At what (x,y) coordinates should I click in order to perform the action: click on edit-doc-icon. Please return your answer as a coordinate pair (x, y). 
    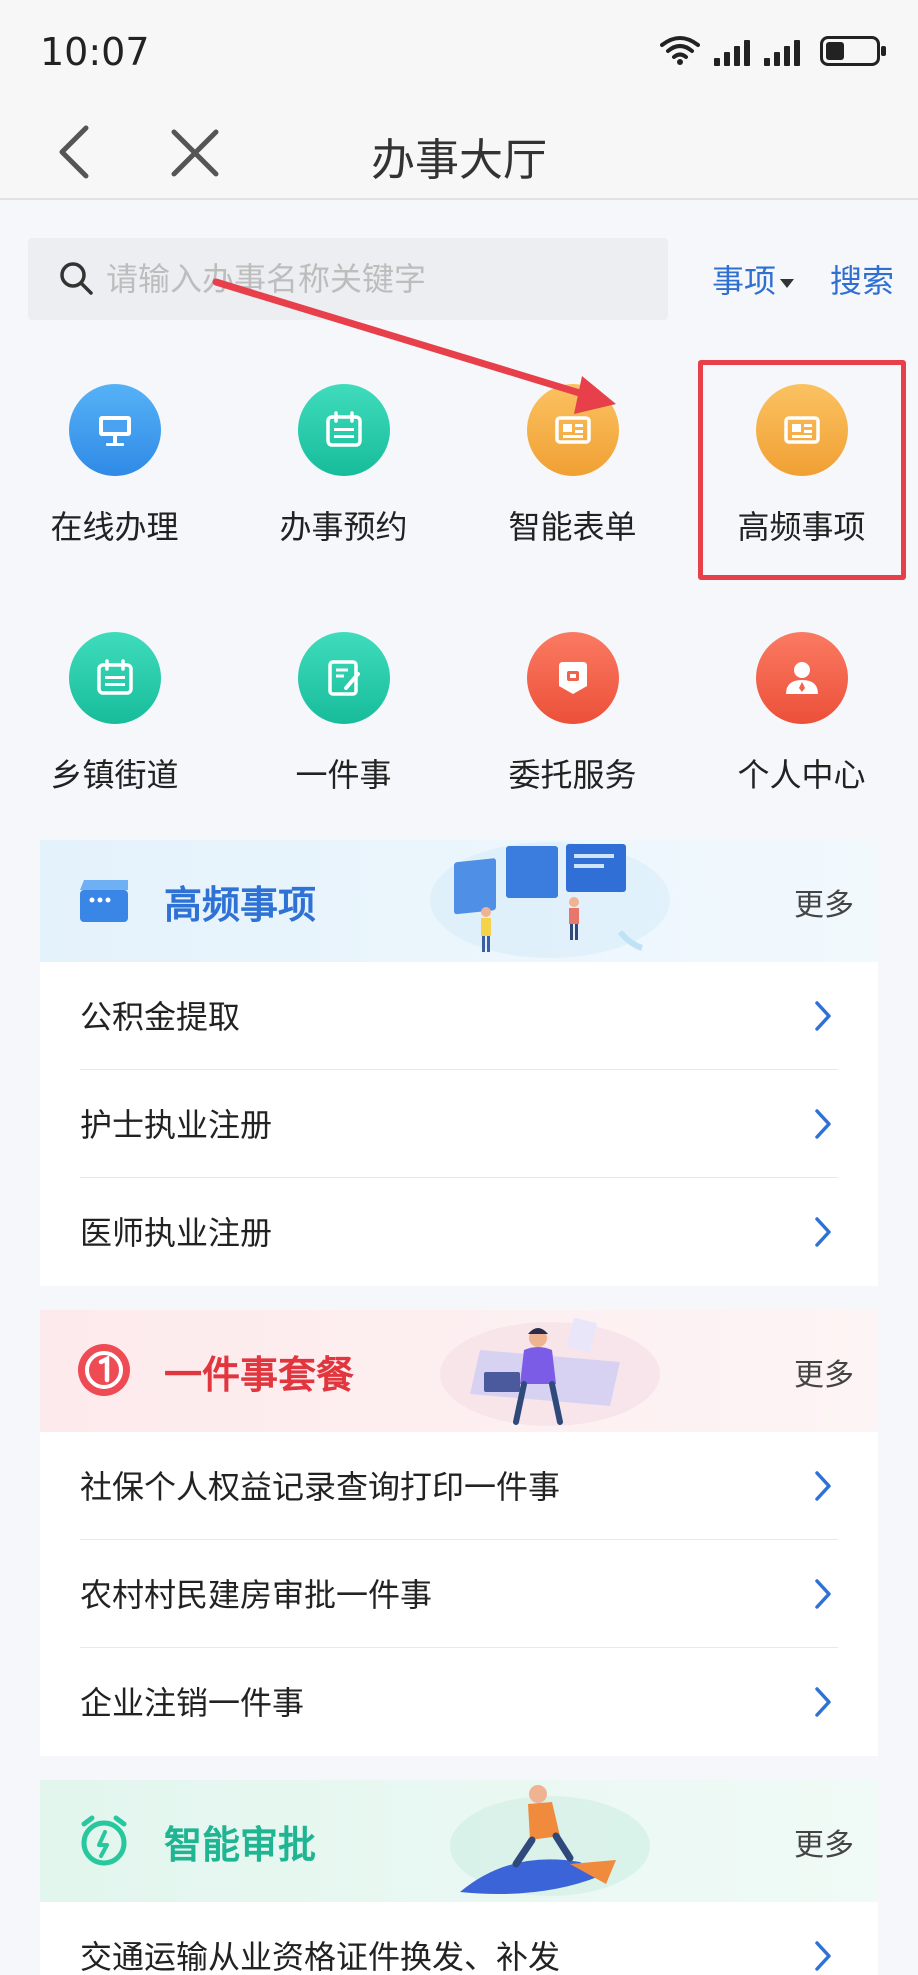
    Looking at the image, I should click on (343, 678).